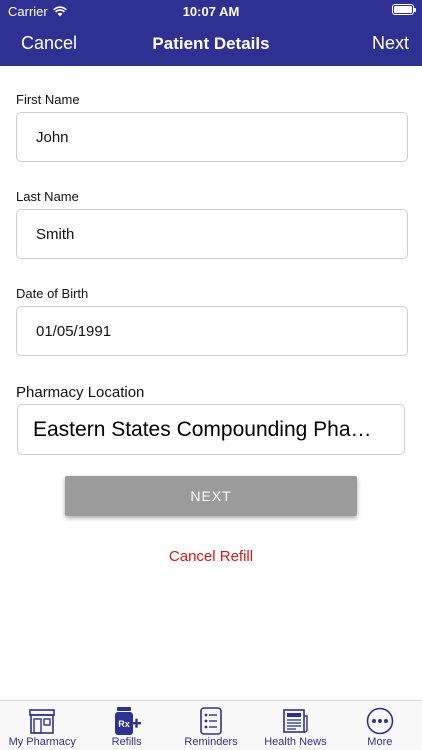  What do you see at coordinates (296, 721) in the screenshot?
I see `newspaper-icon` at bounding box center [296, 721].